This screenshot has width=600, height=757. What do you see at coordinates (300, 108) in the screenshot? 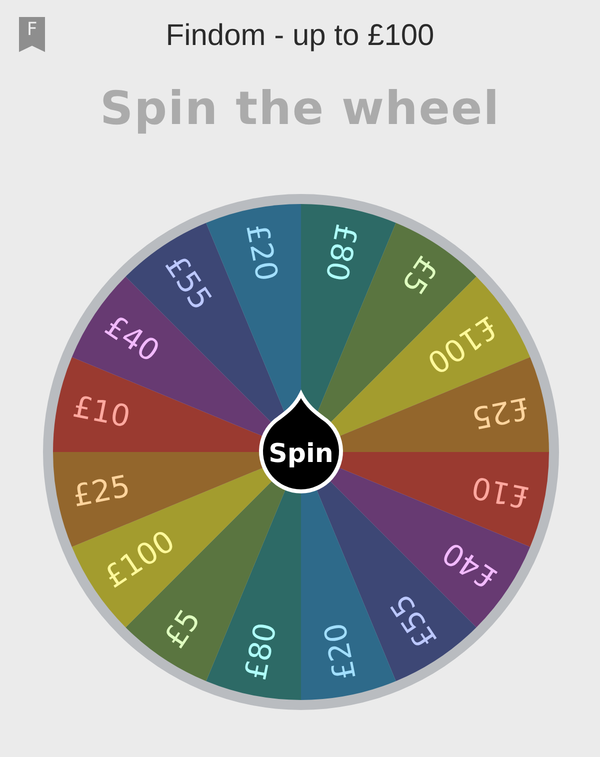
I see `heading: Spin the wheel` at bounding box center [300, 108].